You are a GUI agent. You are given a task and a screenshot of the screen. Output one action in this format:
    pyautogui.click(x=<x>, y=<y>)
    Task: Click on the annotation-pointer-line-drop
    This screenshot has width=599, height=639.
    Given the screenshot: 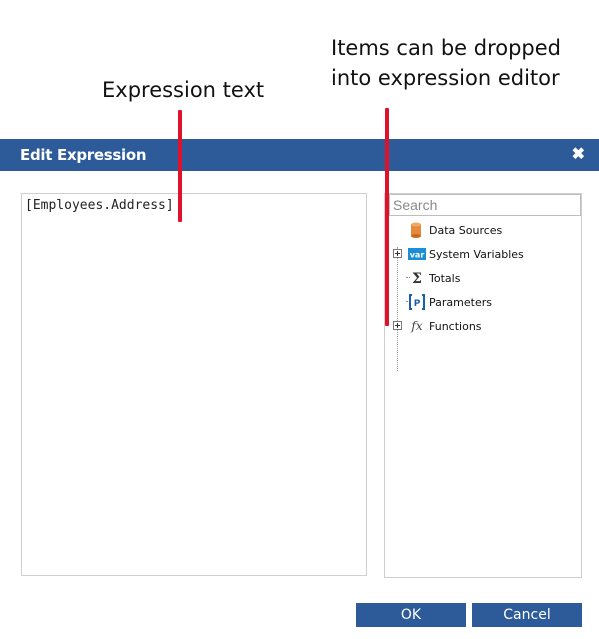 What is the action you would take?
    pyautogui.click(x=387, y=217)
    